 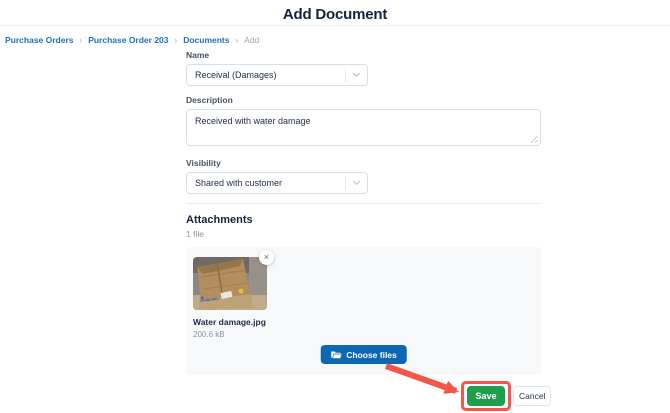 I want to click on attachment-filename: Water damage.jpg, so click(x=229, y=322).